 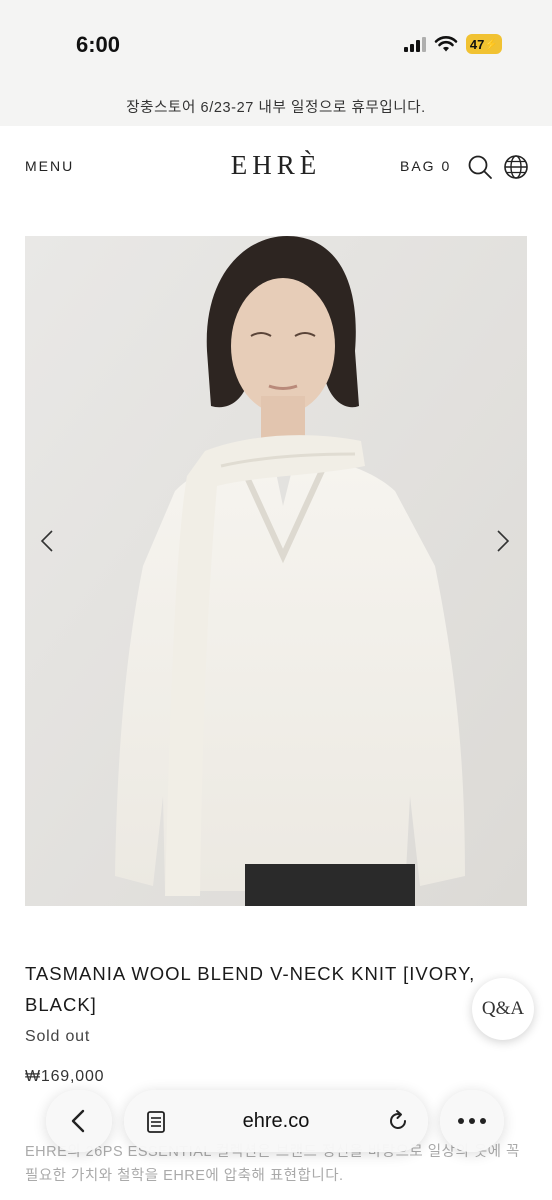 What do you see at coordinates (516, 167) in the screenshot?
I see `globe-icon` at bounding box center [516, 167].